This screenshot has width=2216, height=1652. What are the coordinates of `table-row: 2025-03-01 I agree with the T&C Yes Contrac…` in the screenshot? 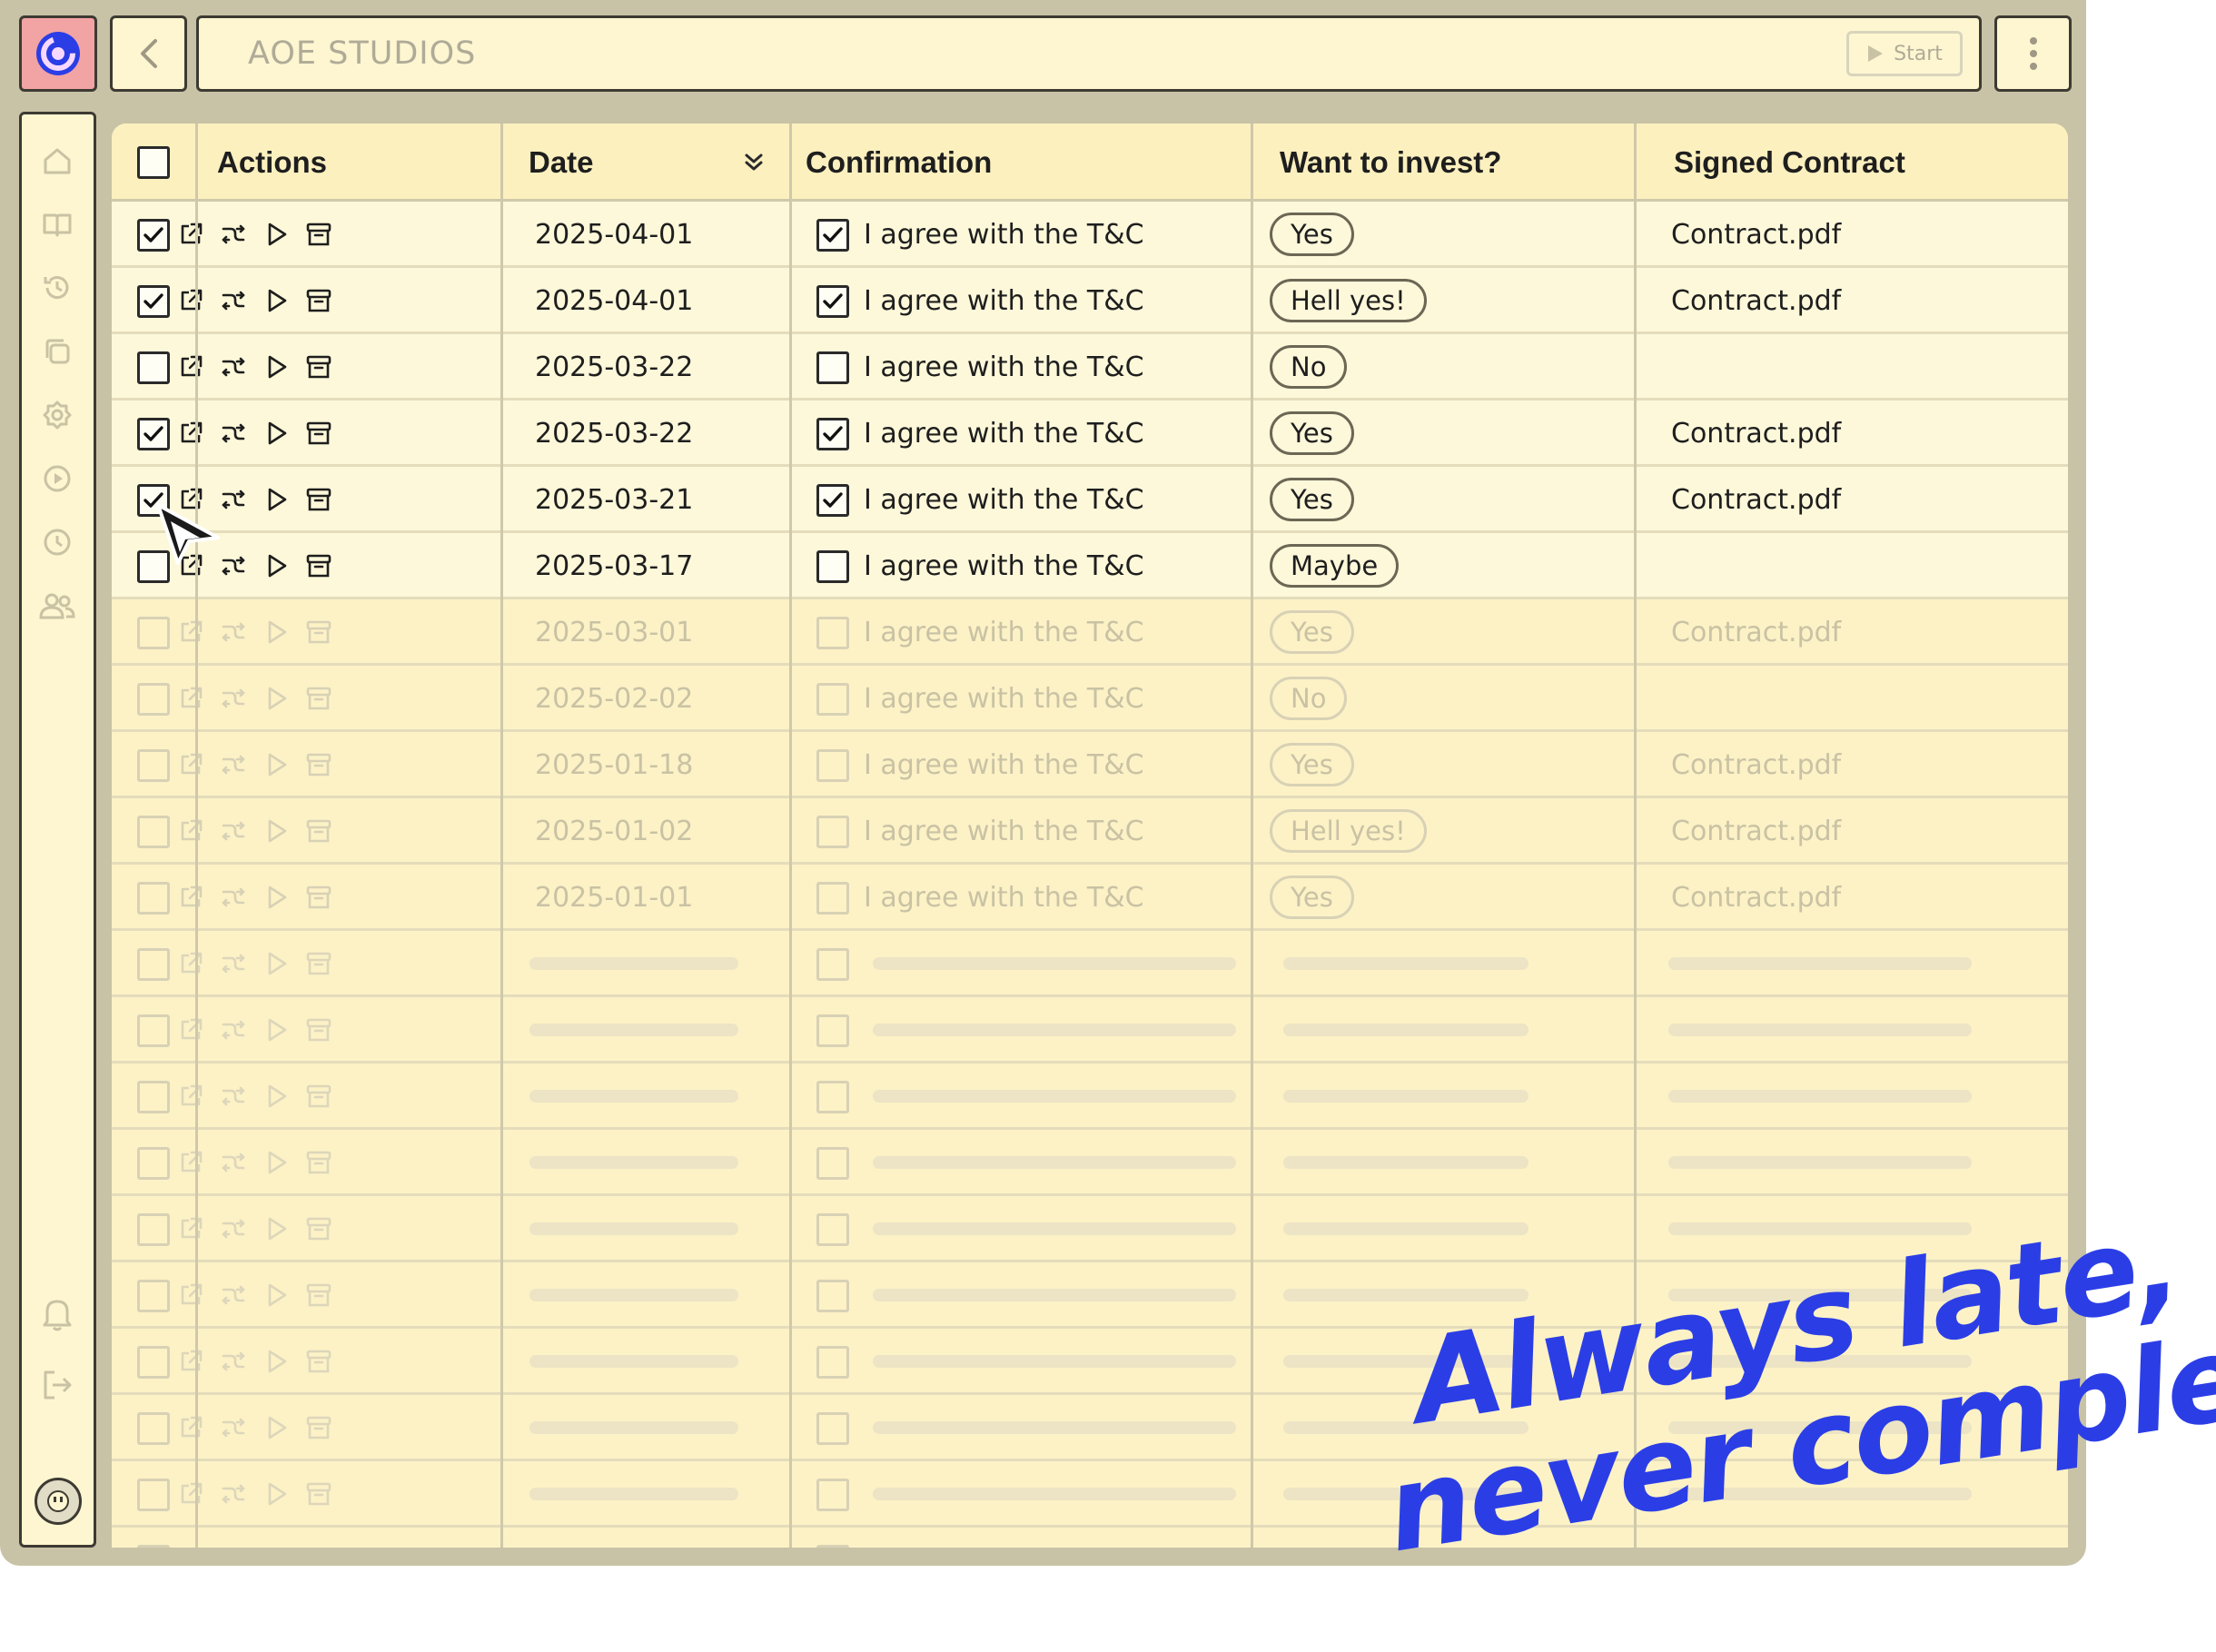 It's located at (1090, 632).